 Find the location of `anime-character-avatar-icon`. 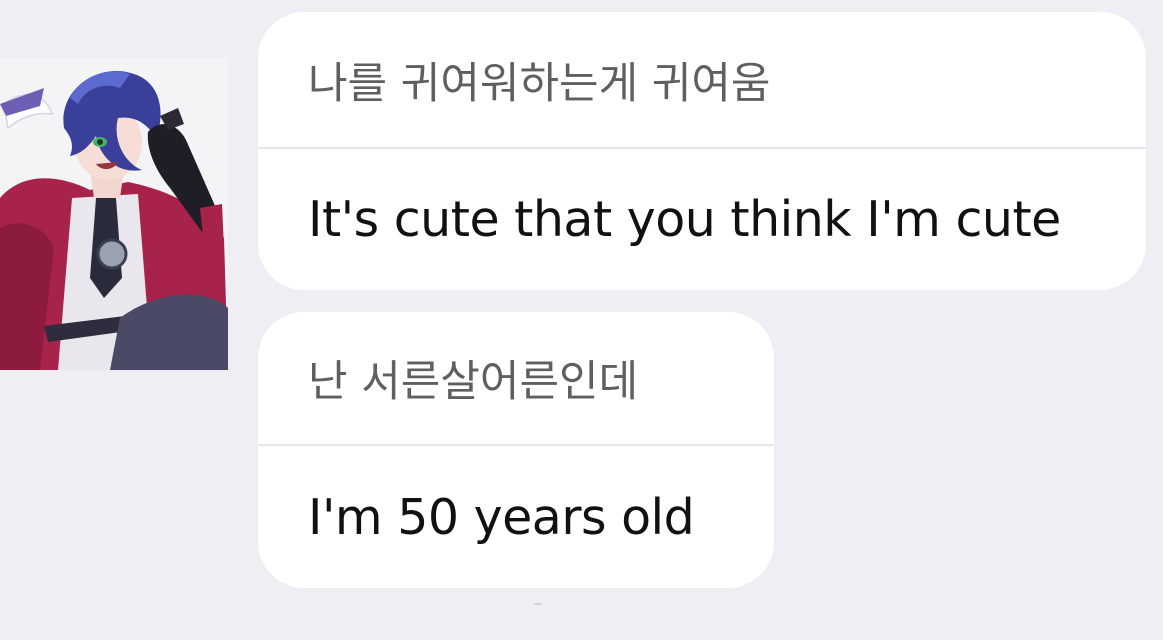

anime-character-avatar-icon is located at coordinates (114, 214).